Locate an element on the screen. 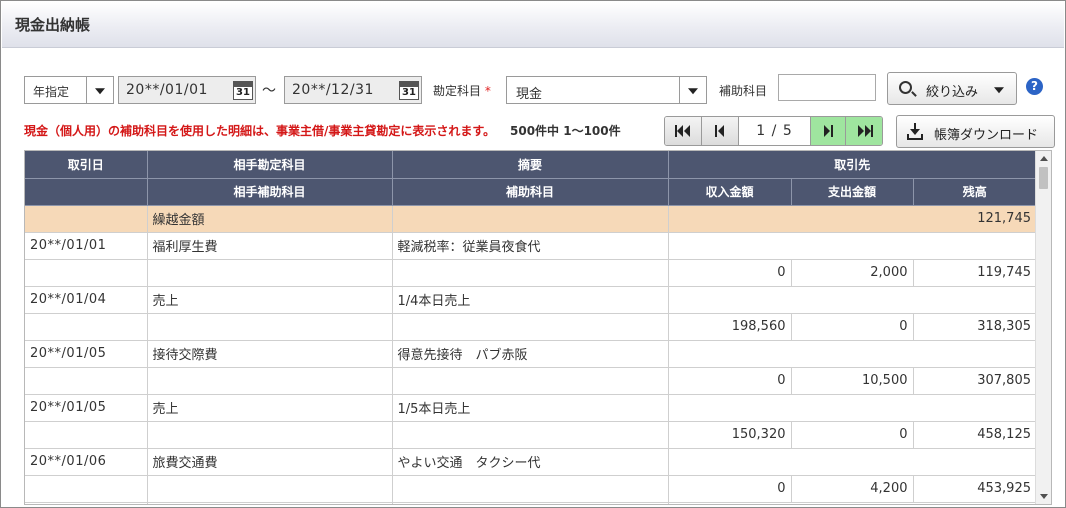 The width and height of the screenshot is (1066, 508). first-page-icon is located at coordinates (682, 131).